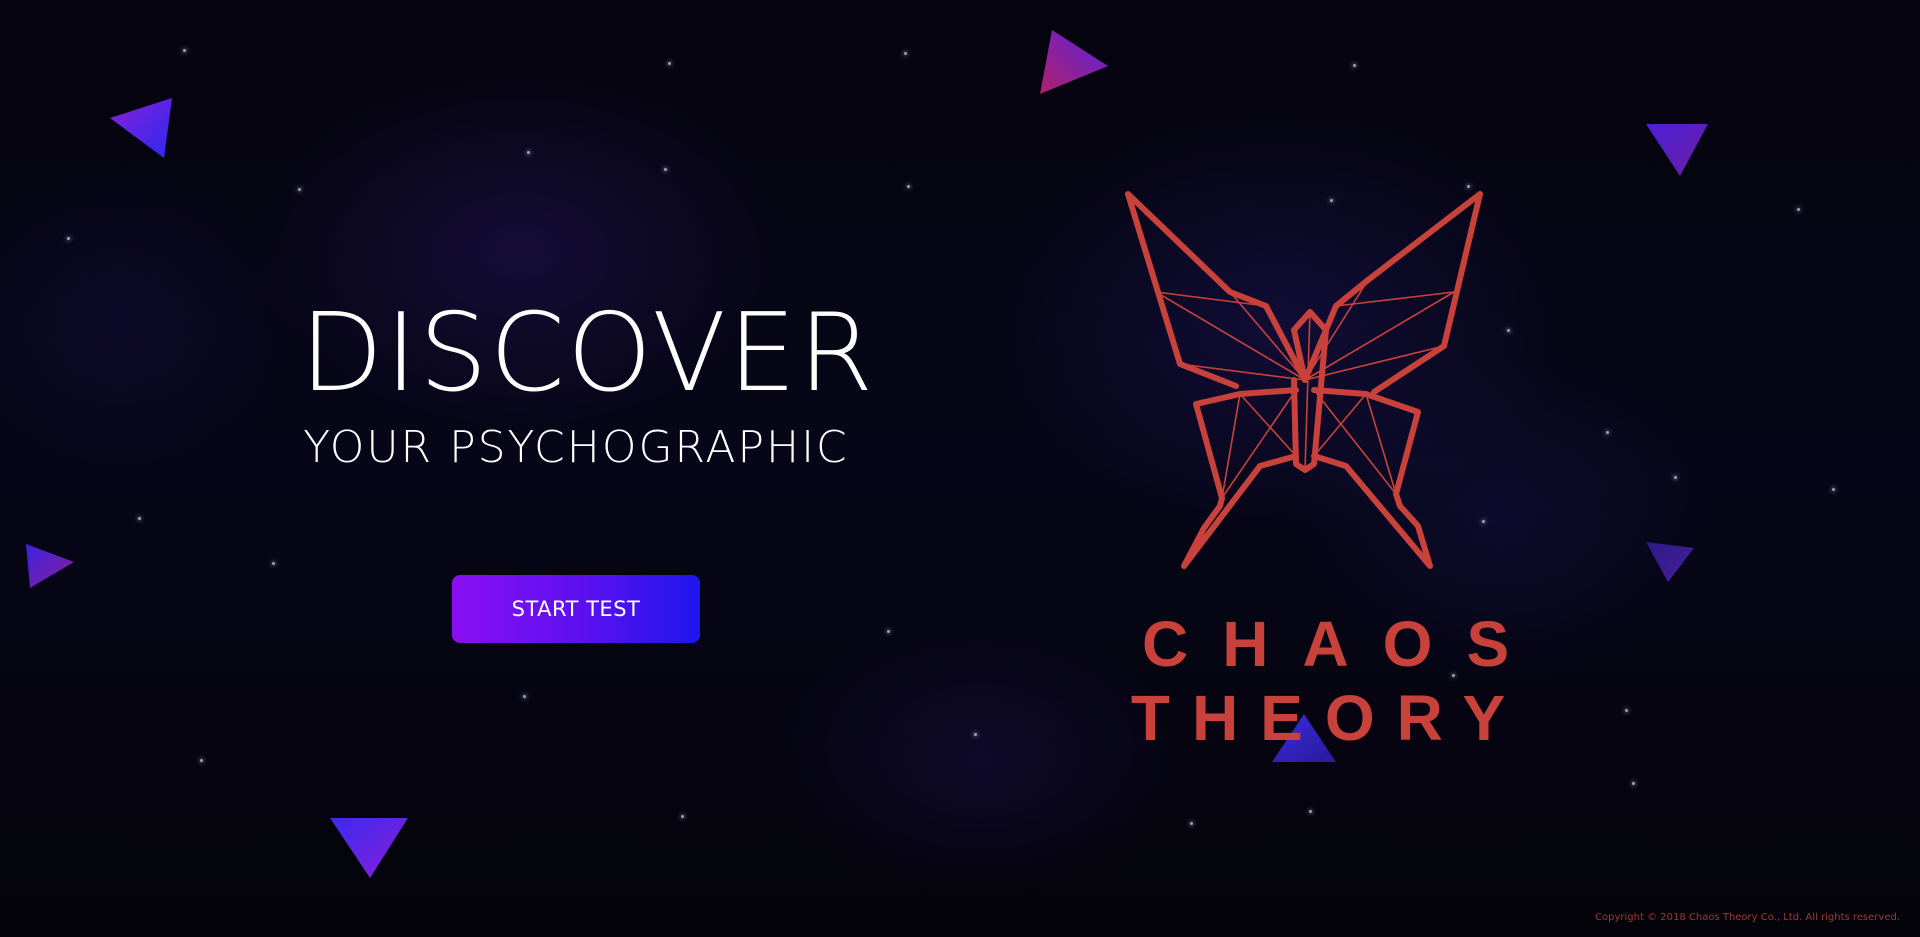  I want to click on logo-wordmark-line1: CHAOS, so click(1343, 644).